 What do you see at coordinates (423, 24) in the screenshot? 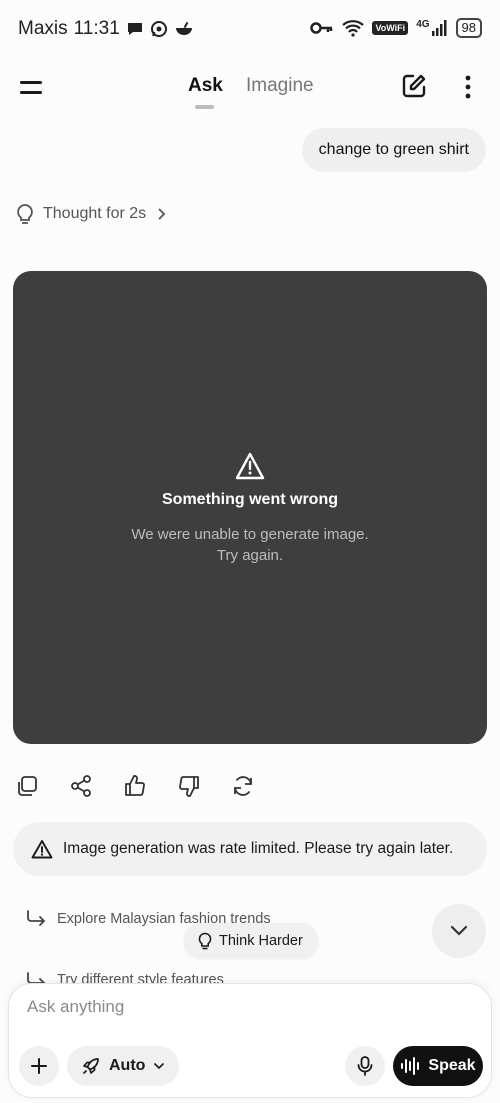
I see `network-type: 4G` at bounding box center [423, 24].